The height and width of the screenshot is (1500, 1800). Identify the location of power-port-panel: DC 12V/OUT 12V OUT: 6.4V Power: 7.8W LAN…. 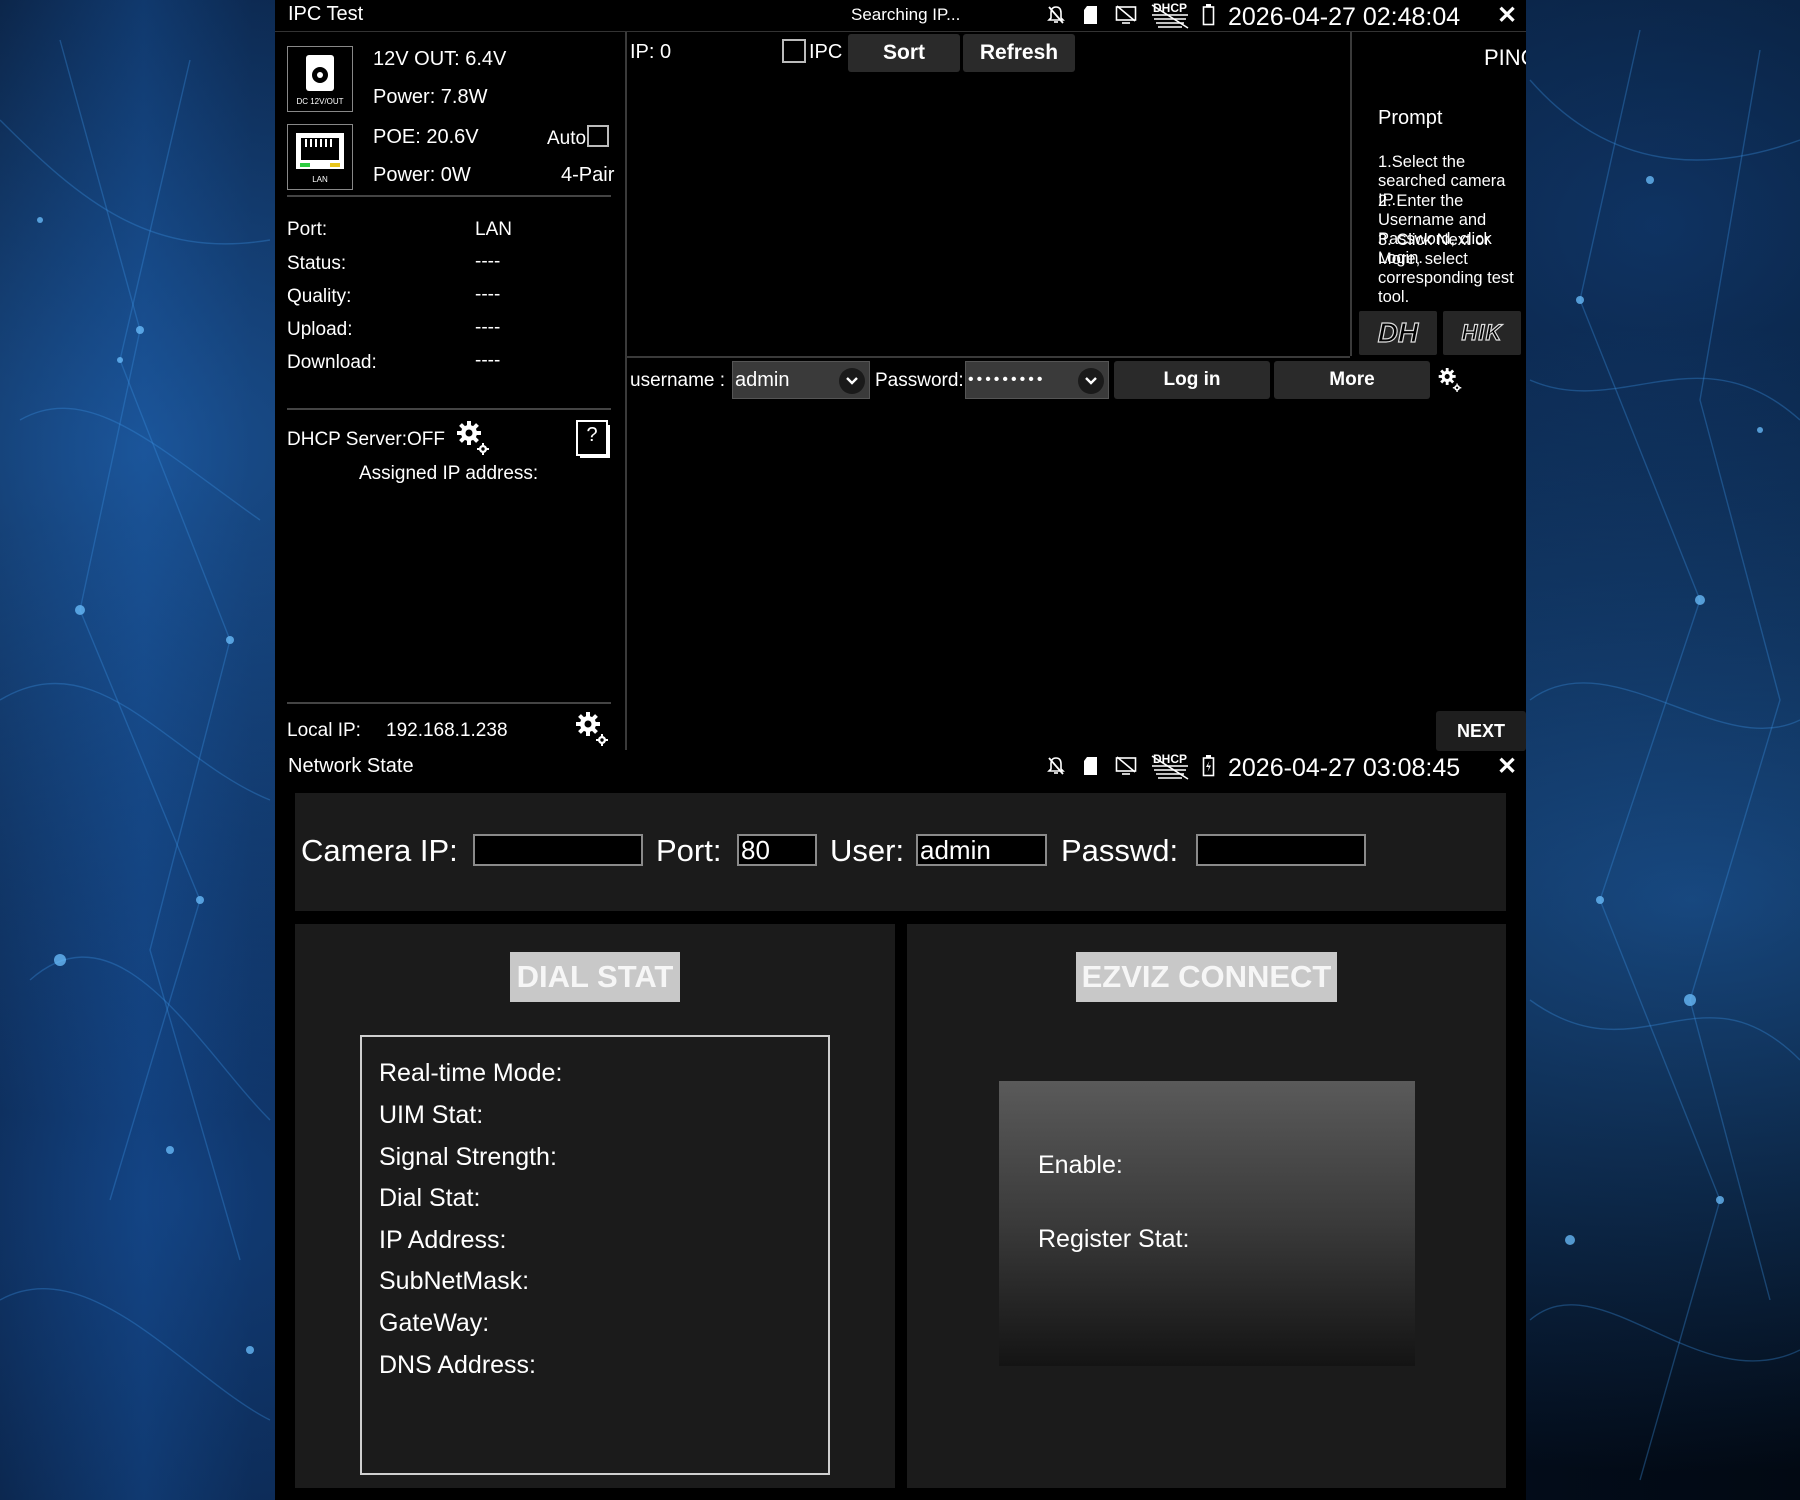
(451, 391).